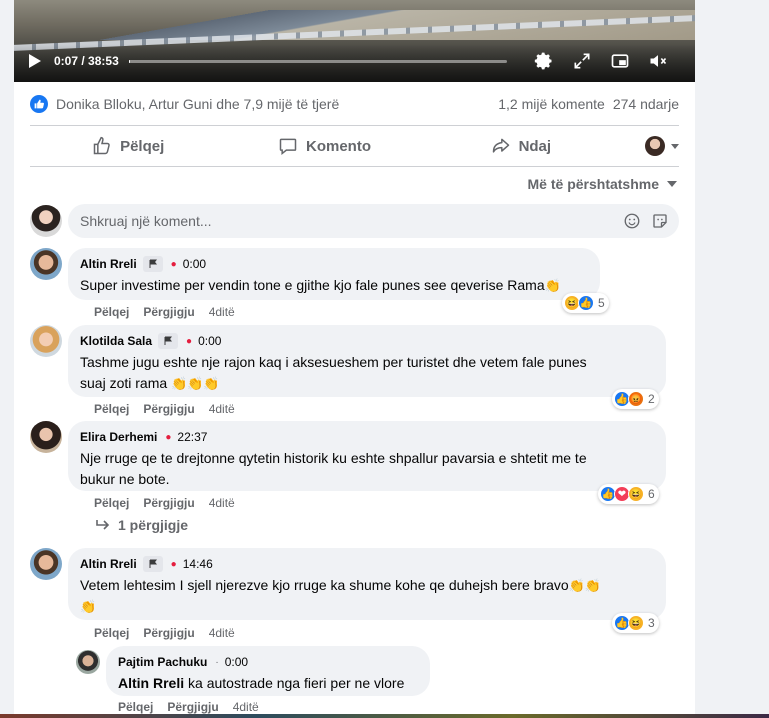 The height and width of the screenshot is (718, 769). I want to click on reaction-summary: 👍 ❤ 😆 6, so click(628, 494).